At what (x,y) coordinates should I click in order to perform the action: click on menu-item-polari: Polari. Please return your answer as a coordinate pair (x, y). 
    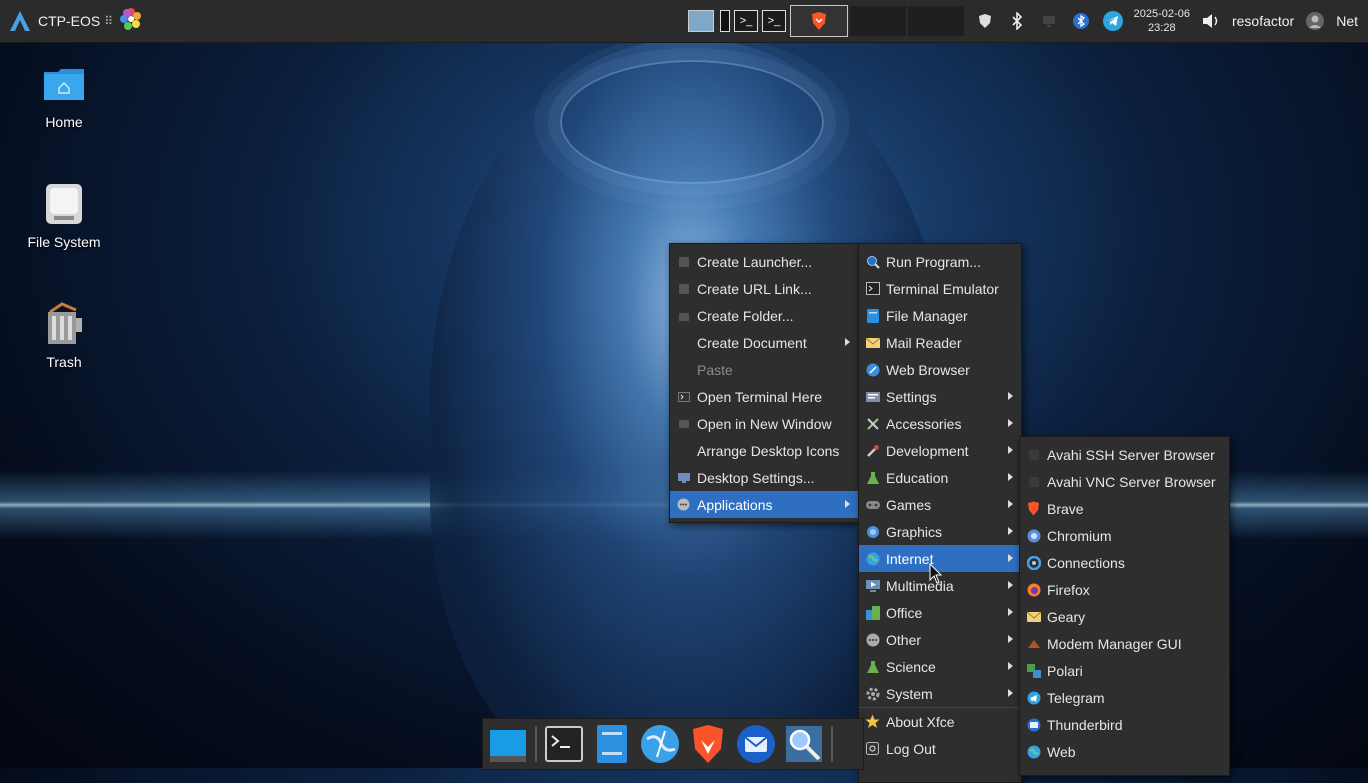
    Looking at the image, I should click on (1124, 670).